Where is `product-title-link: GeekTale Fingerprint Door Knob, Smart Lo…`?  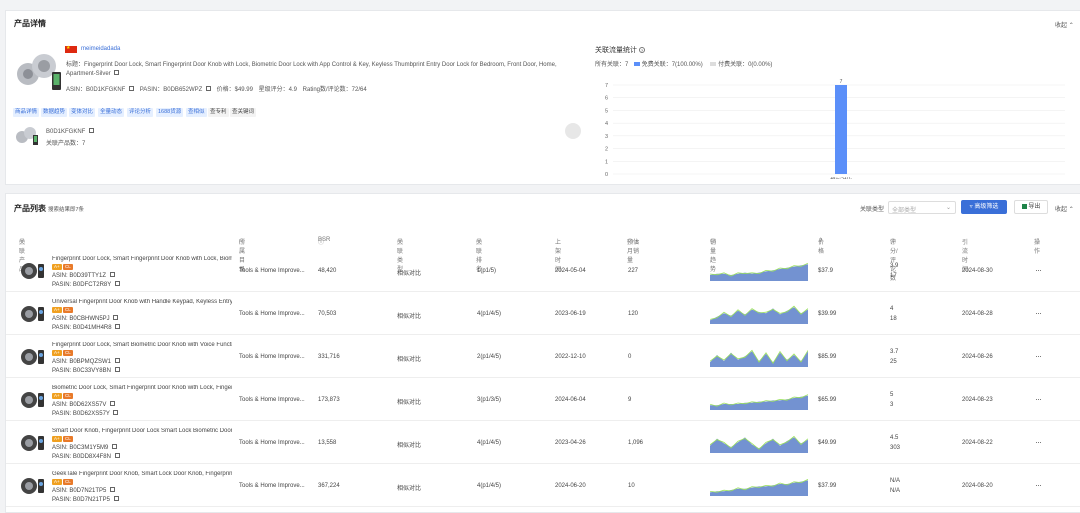
product-title-link: GeekTale Fingerprint Door Knob, Smart Lo… is located at coordinates (142, 474).